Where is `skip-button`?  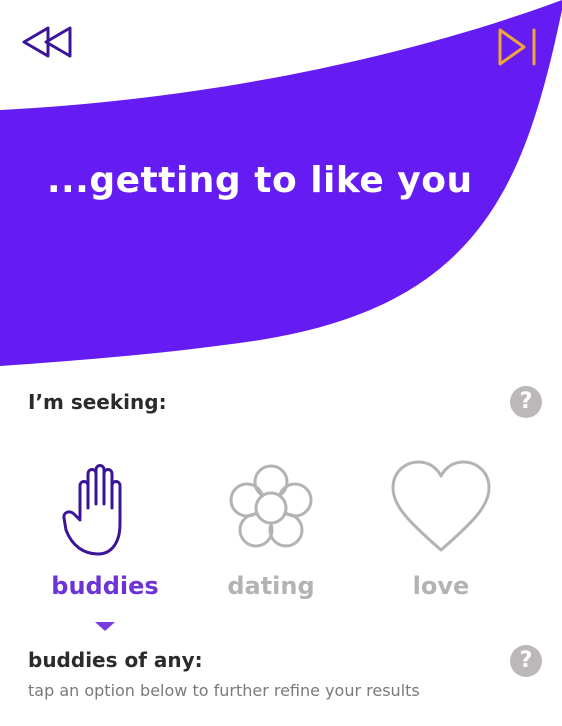 skip-button is located at coordinates (519, 47).